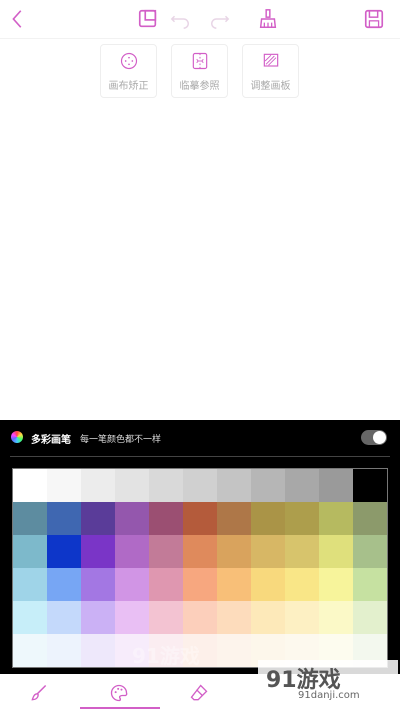 The height and width of the screenshot is (711, 400). I want to click on layers-button, so click(148, 19).